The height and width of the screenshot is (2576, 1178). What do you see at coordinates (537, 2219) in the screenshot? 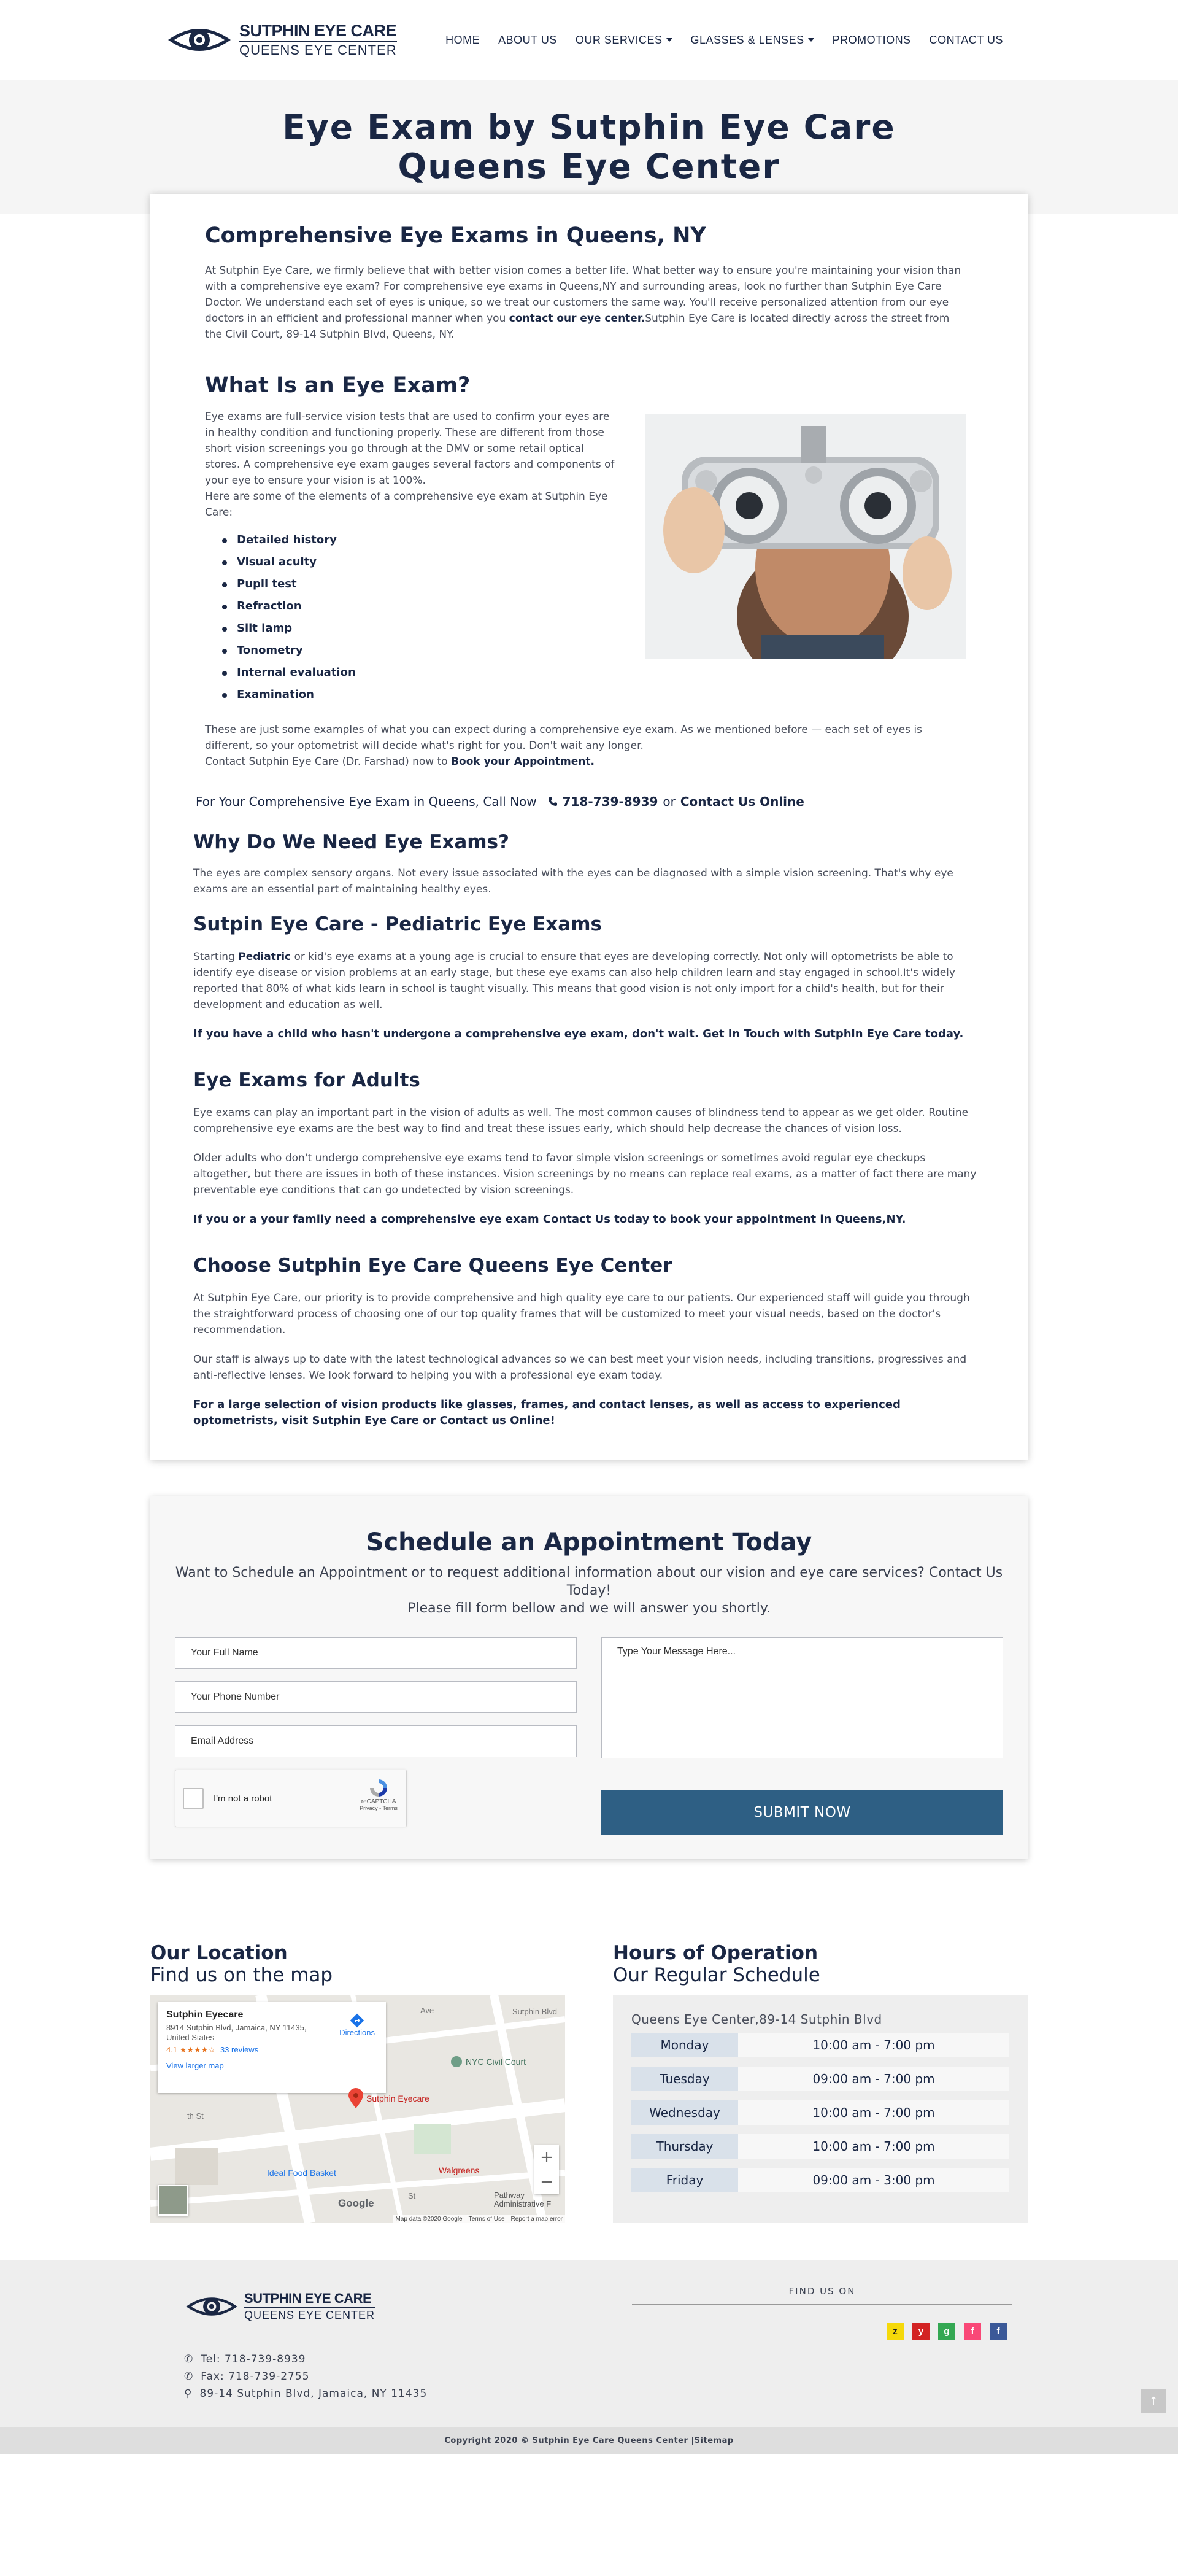
I see `map-report-link: Report a map error` at bounding box center [537, 2219].